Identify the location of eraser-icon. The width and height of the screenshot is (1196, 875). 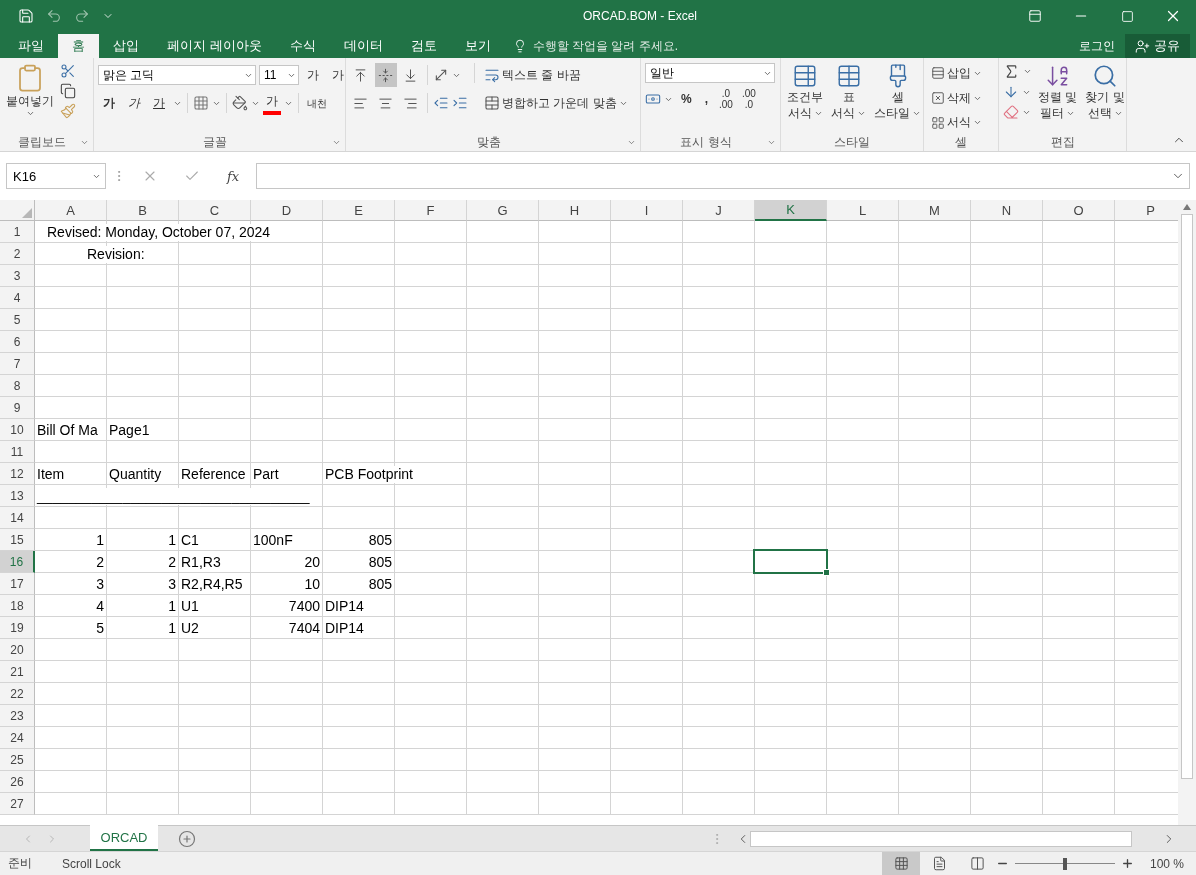
(1011, 112).